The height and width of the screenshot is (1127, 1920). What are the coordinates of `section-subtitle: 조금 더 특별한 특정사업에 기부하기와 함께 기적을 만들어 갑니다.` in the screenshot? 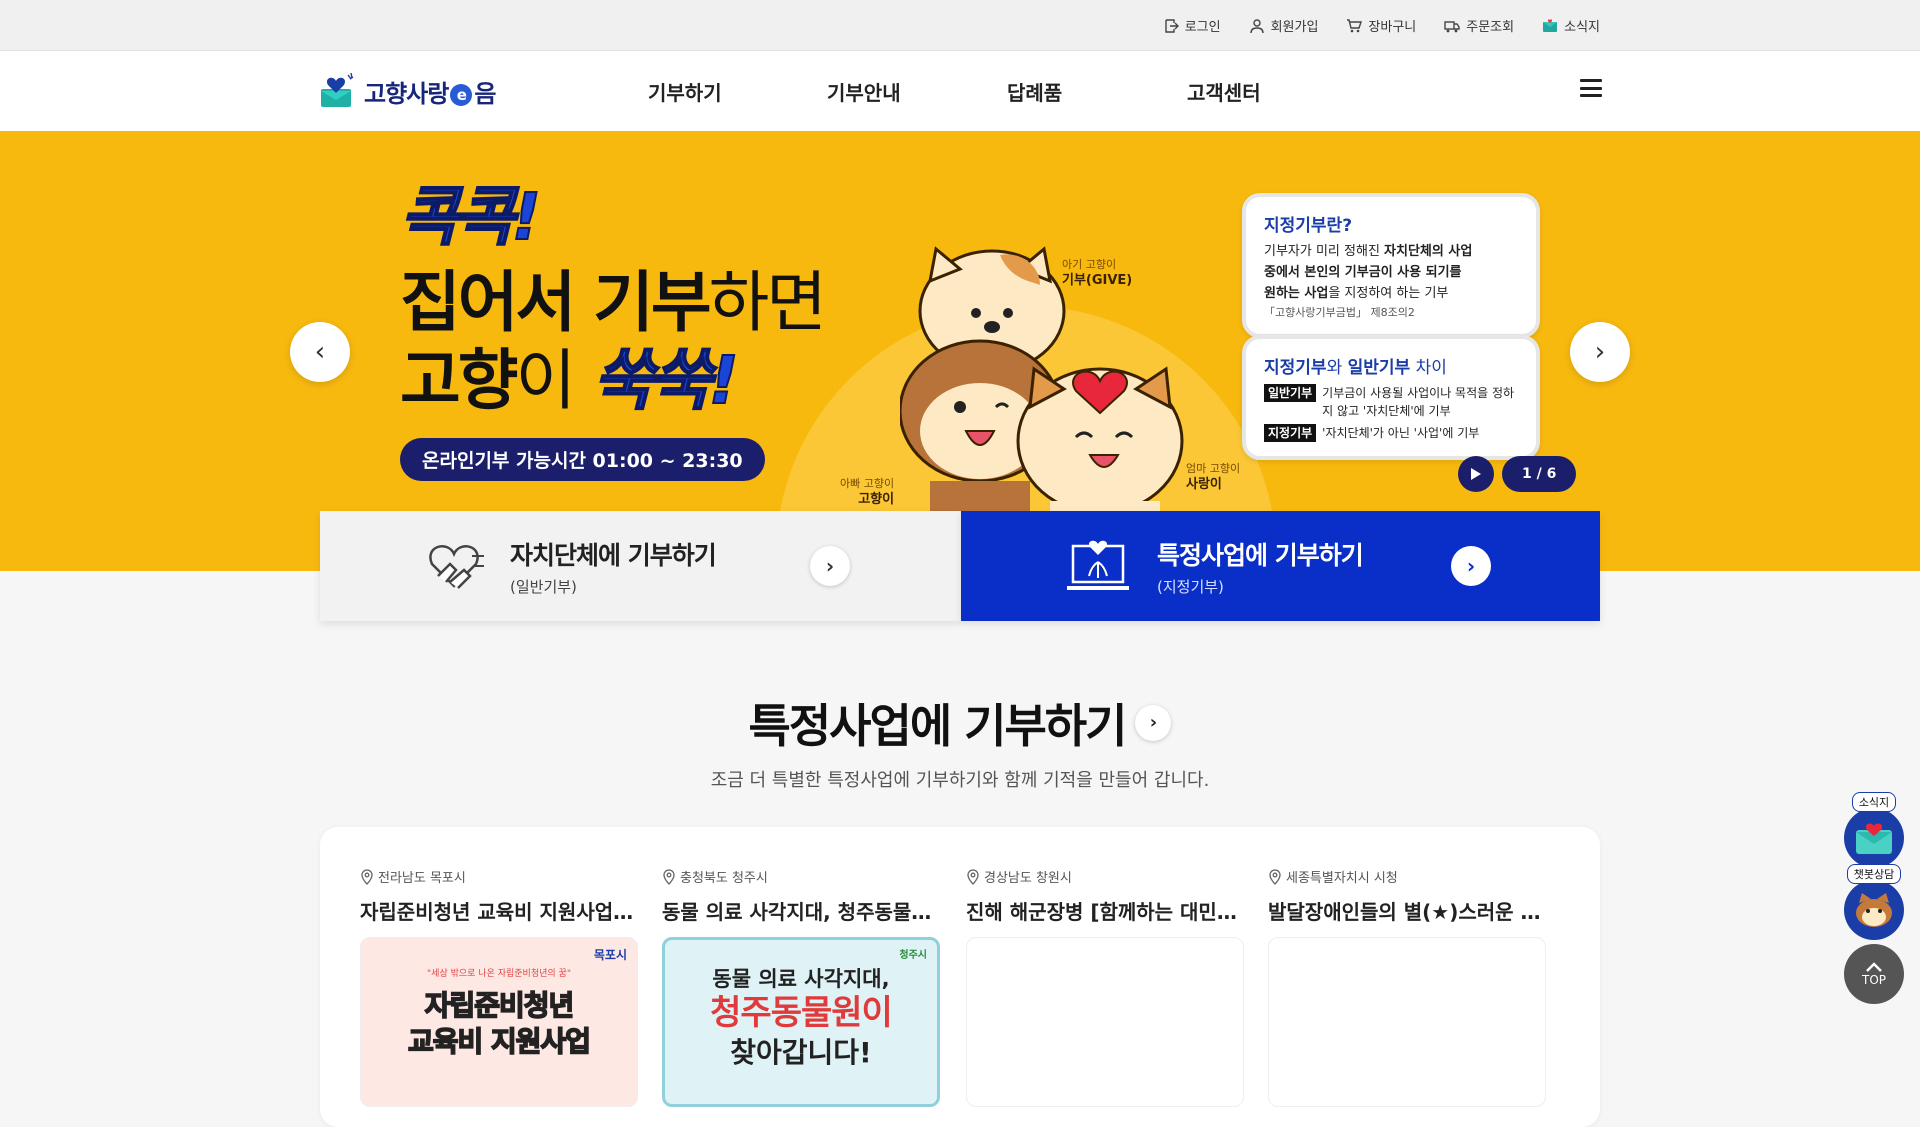 It's located at (960, 780).